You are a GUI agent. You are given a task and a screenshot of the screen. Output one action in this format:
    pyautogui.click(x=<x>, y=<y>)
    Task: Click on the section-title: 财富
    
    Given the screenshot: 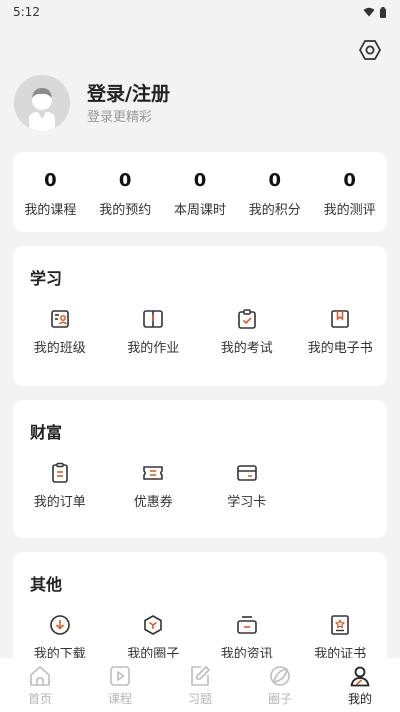 What is the action you would take?
    pyautogui.click(x=46, y=432)
    